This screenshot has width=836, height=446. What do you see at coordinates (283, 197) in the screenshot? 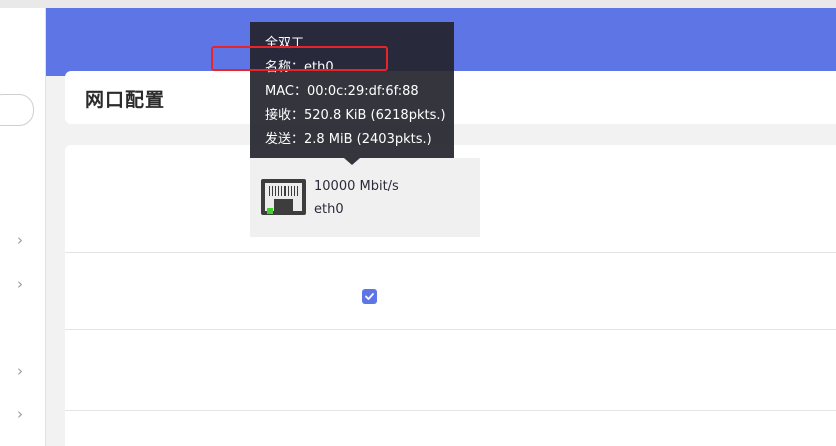
I see `ethernet-port-icon` at bounding box center [283, 197].